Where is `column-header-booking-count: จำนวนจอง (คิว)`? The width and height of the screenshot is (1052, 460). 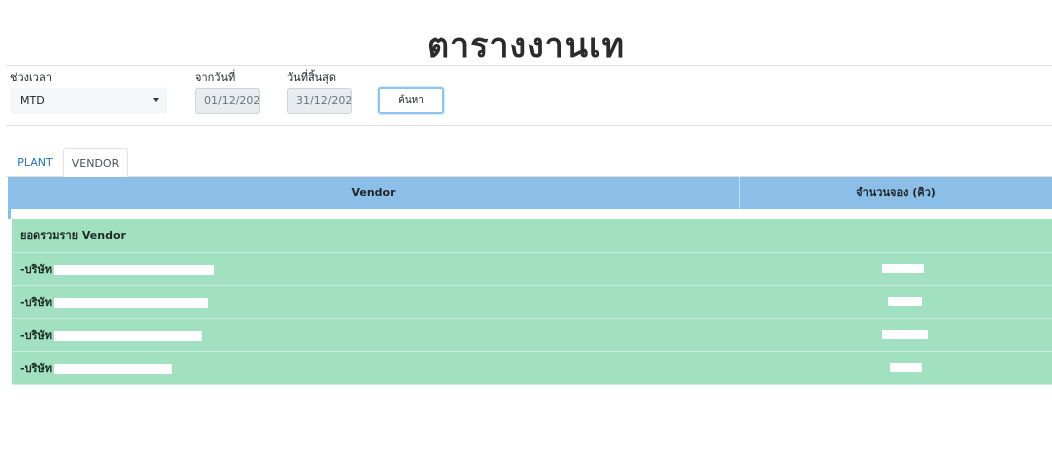
column-header-booking-count: จำนวนจอง (คิว) is located at coordinates (896, 193).